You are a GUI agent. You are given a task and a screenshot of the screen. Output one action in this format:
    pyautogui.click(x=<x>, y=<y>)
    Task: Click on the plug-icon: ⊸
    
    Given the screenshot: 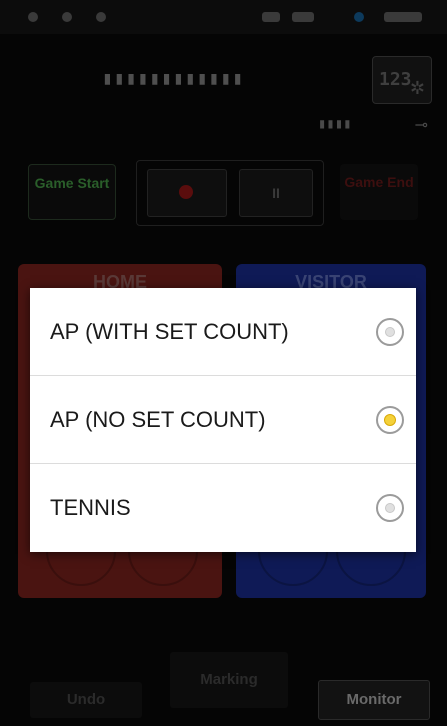 What is the action you would take?
    pyautogui.click(x=421, y=125)
    